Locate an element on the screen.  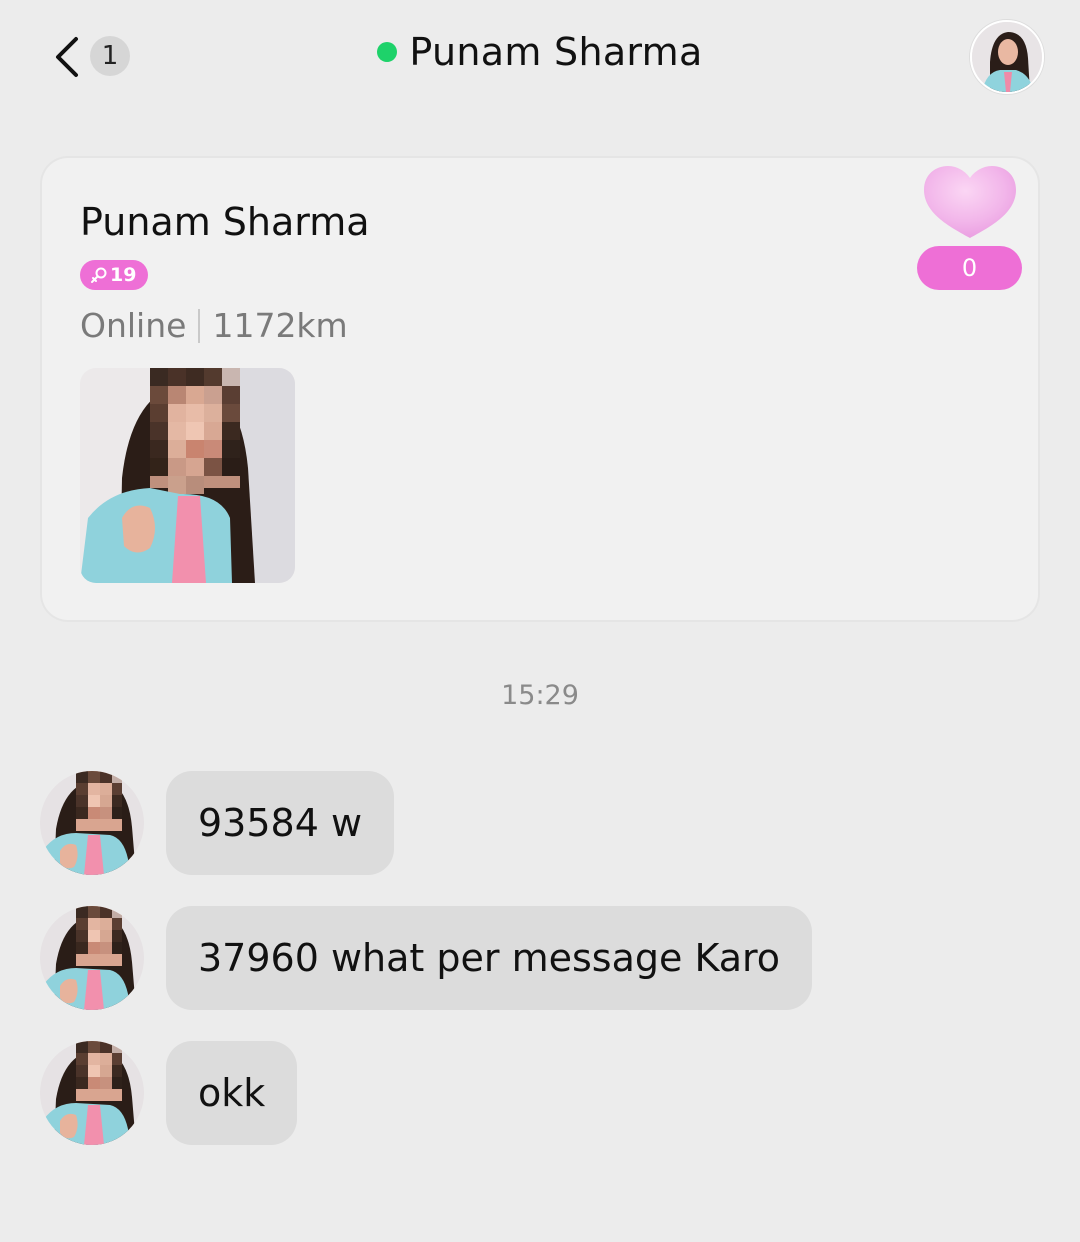
heart-icon is located at coordinates (970, 202).